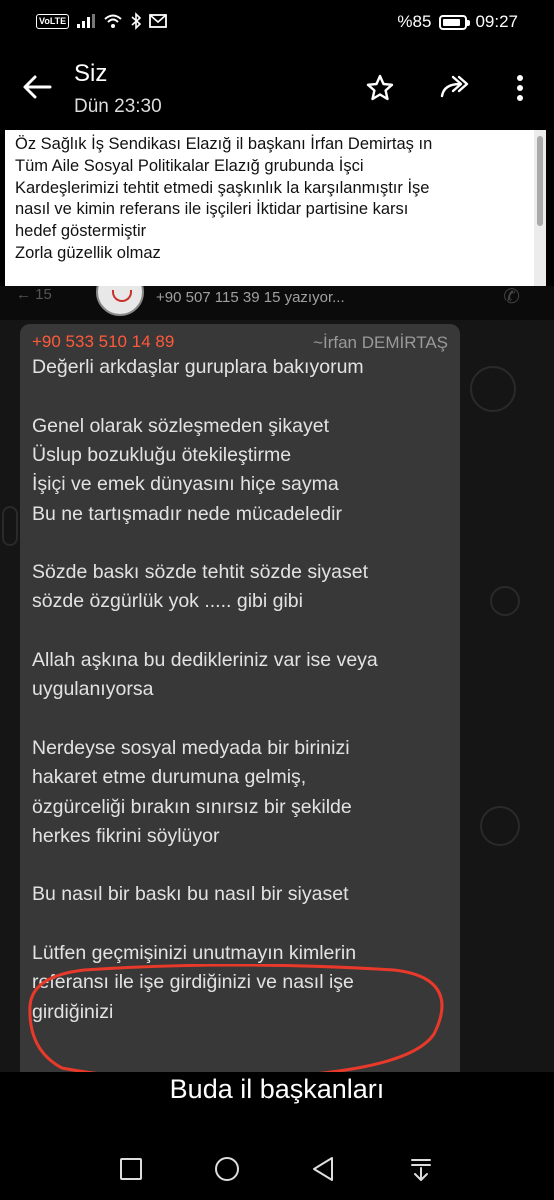 The width and height of the screenshot is (554, 1200). I want to click on inner-chat-header: ← 15 +90 507 115 39 15 yazıyor... ✆, so click(277, 303).